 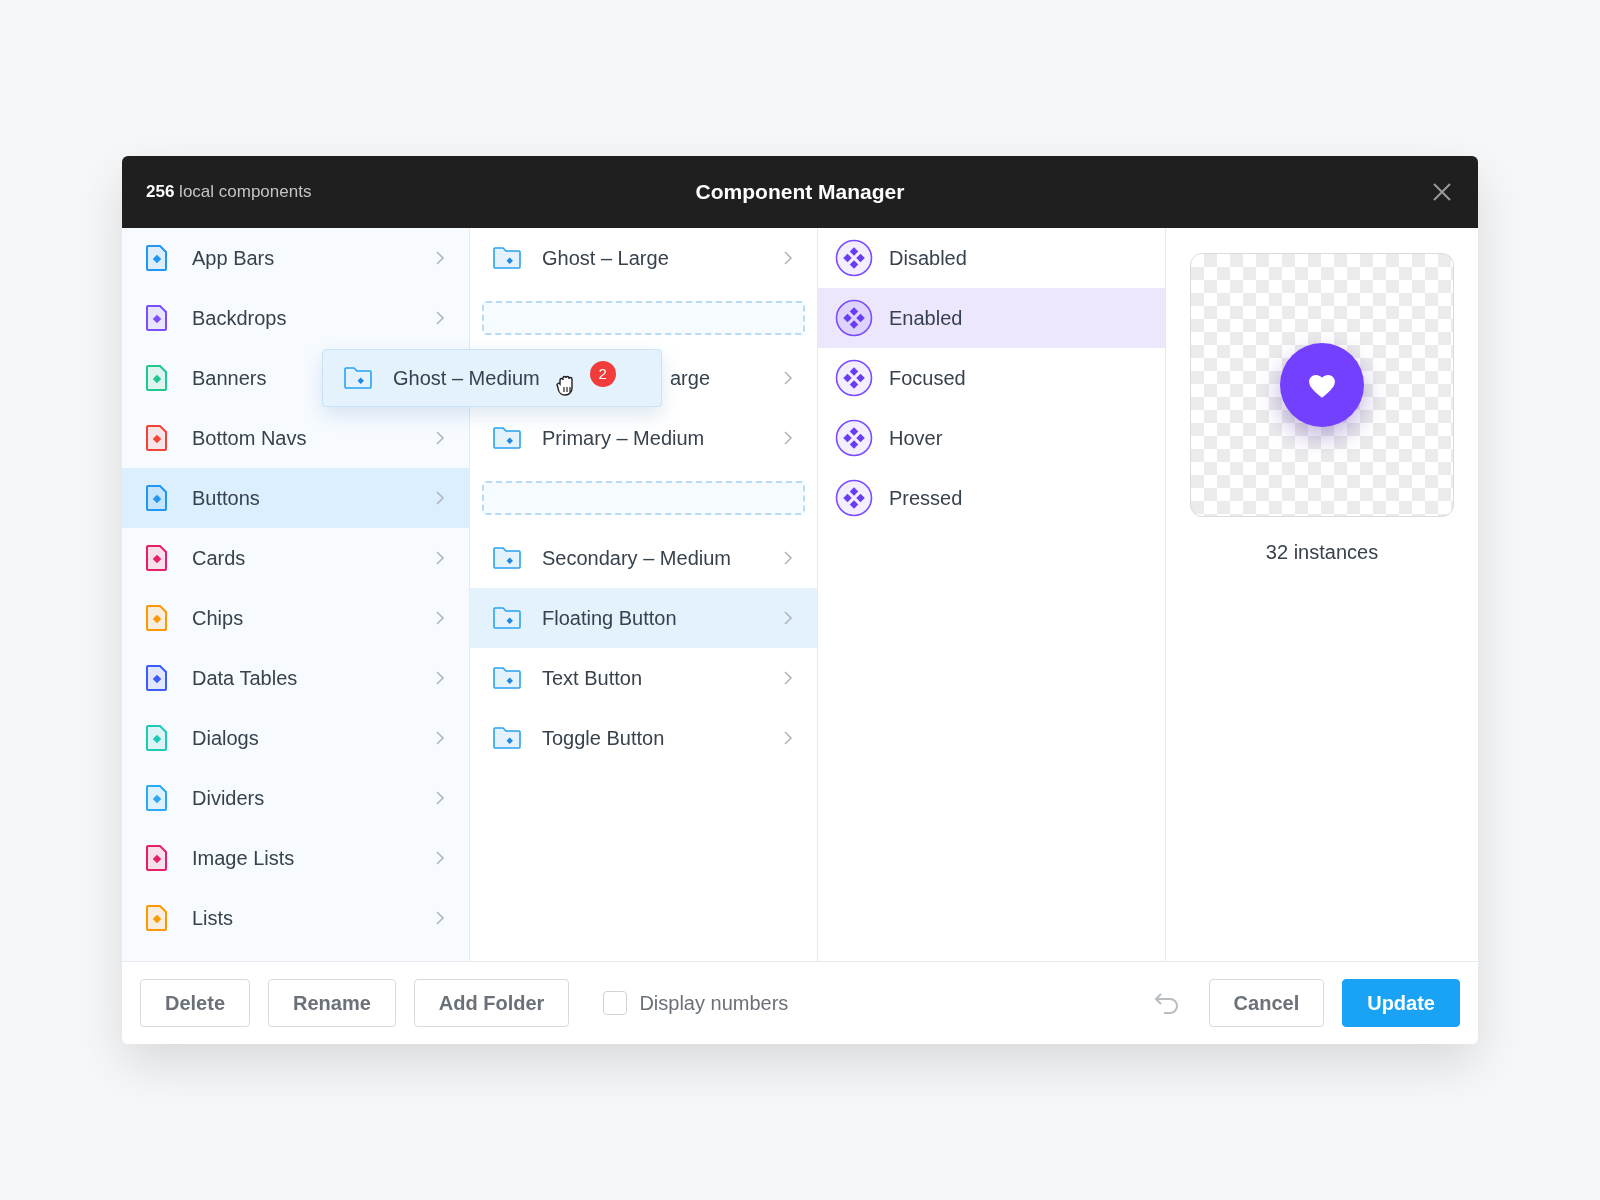 I want to click on window-title: Component Manager, so click(x=800, y=192).